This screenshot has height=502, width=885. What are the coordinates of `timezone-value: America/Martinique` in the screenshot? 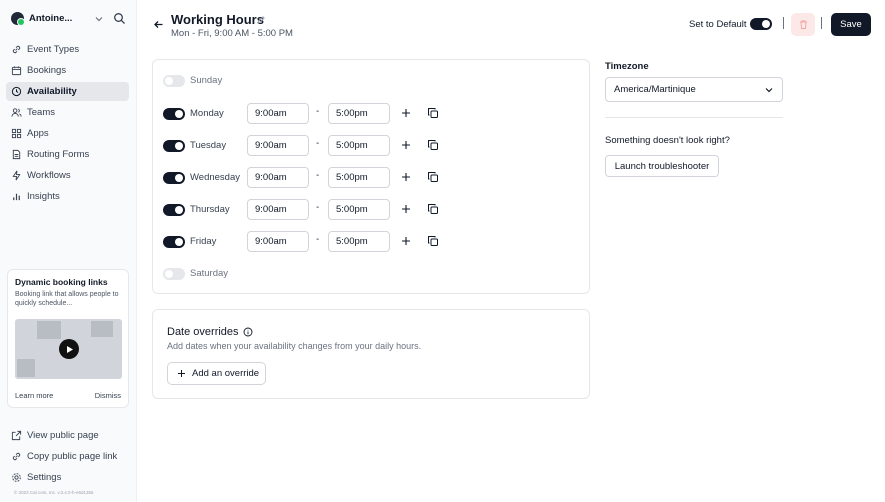 It's located at (655, 89).